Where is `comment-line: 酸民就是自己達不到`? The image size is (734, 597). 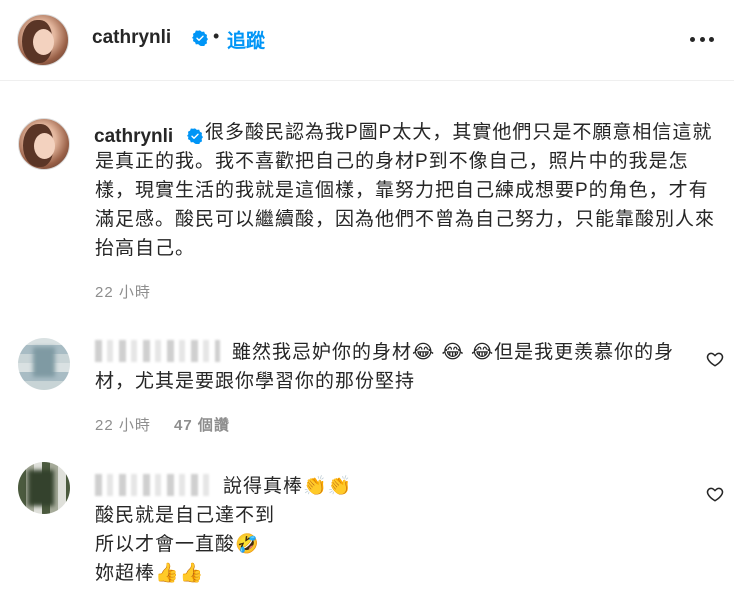 comment-line: 酸民就是自己達不到 is located at coordinates (185, 515).